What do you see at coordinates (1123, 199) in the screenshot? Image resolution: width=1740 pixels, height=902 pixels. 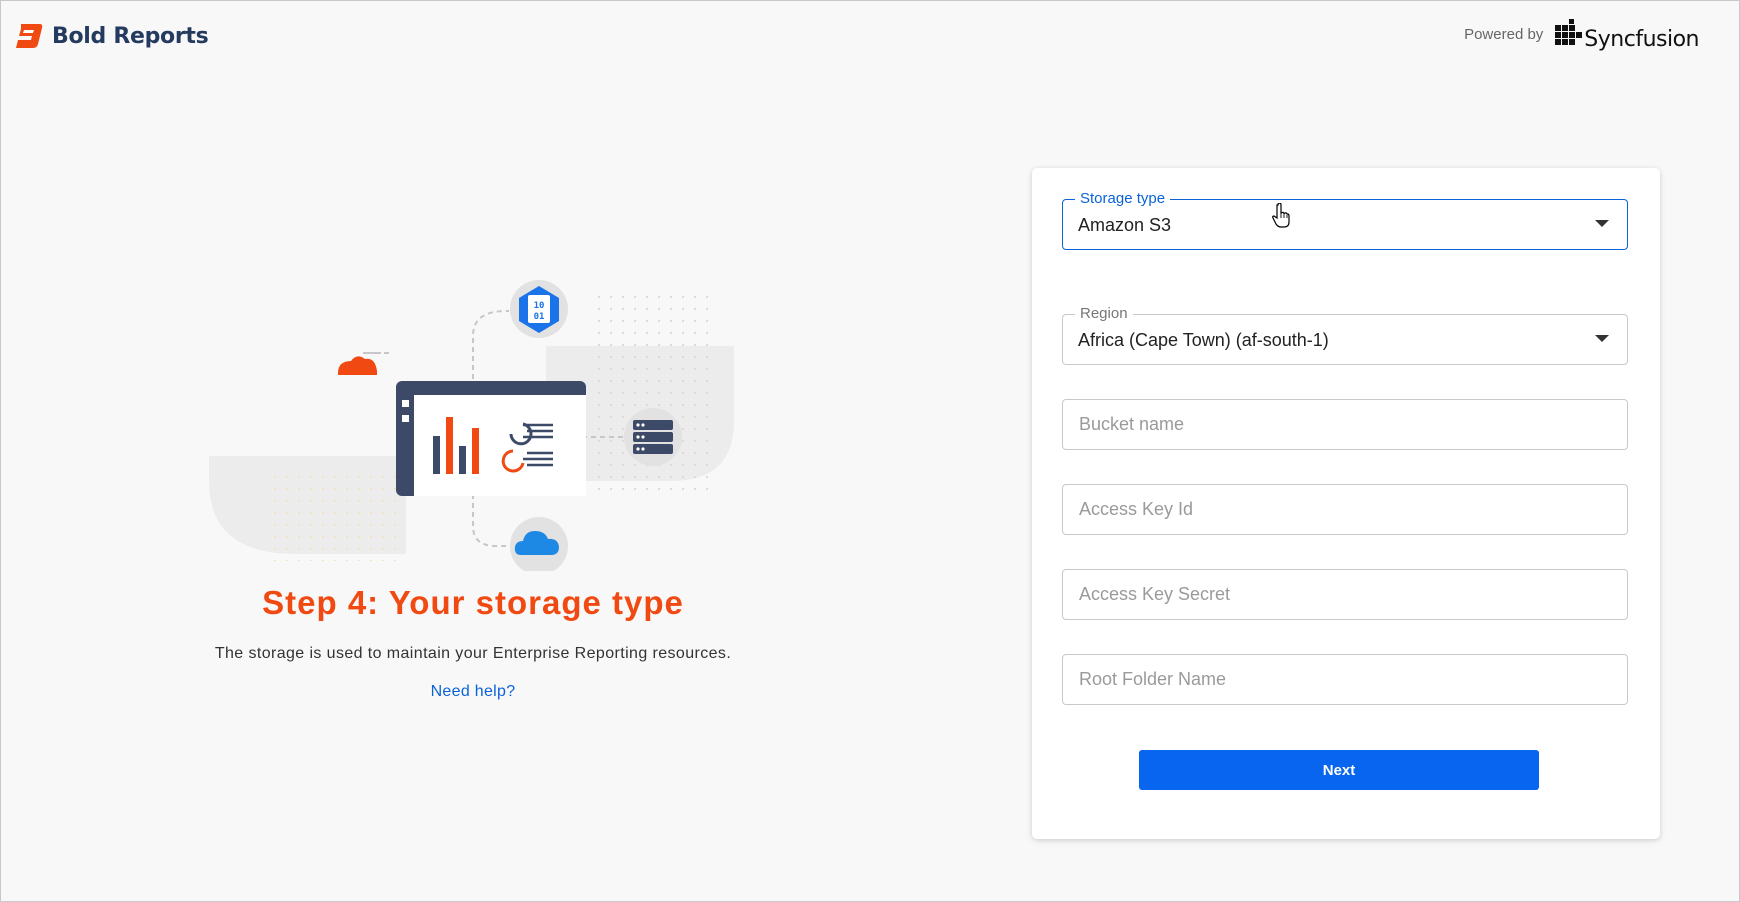 I see `storage-type-label: Storage type` at bounding box center [1123, 199].